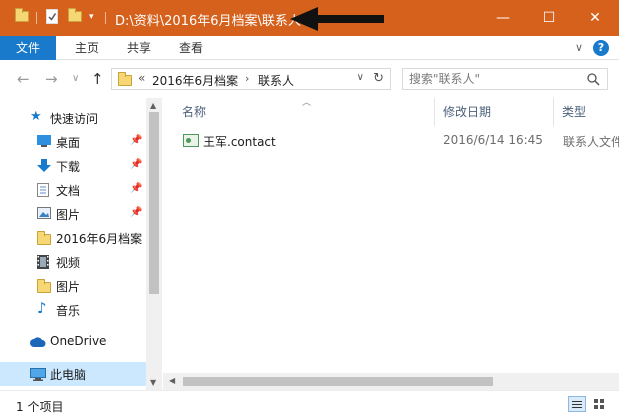  I want to click on scroll-down-icon: ▼, so click(153, 382).